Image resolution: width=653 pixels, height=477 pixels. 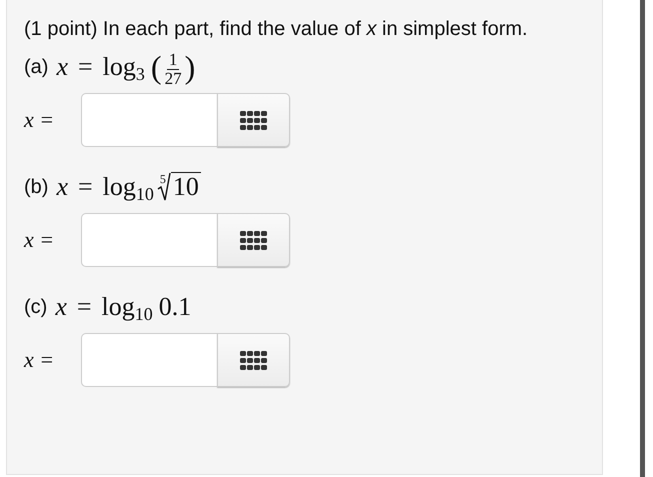 What do you see at coordinates (156, 67) in the screenshot?
I see `parenthesis: (` at bounding box center [156, 67].